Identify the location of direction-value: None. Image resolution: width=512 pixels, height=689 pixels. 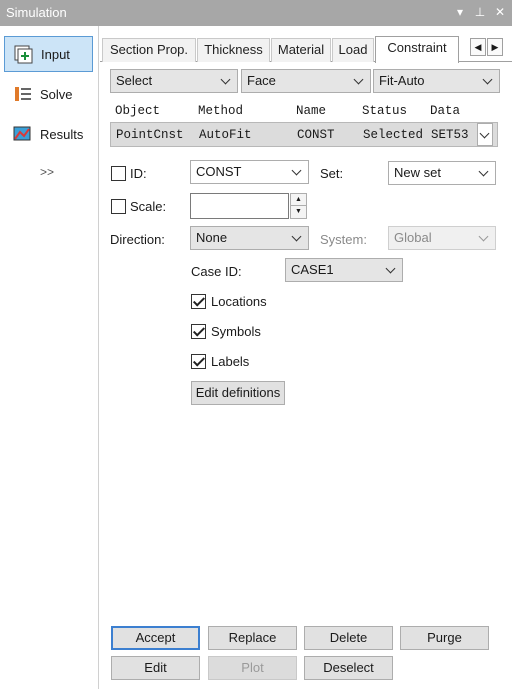
(212, 237).